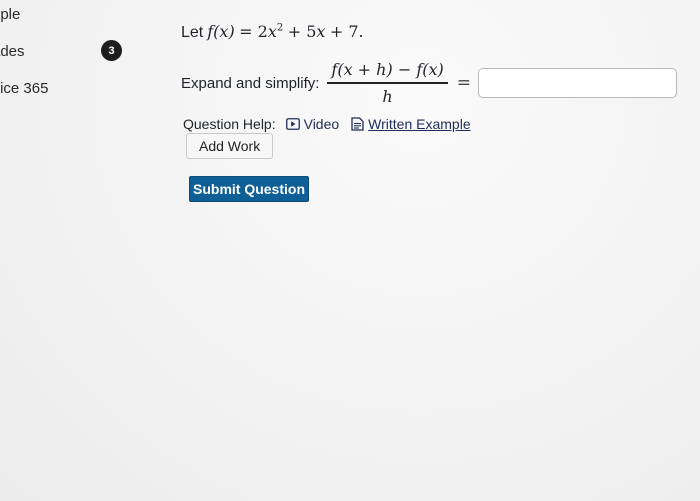  I want to click on variable-x: x, so click(272, 31).